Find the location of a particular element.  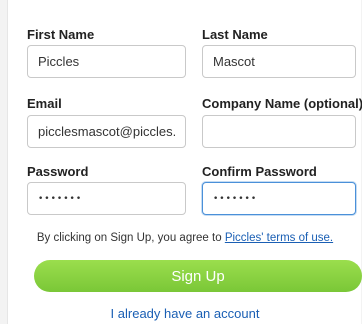

existing-account-link: I already have an account is located at coordinates (185, 313).